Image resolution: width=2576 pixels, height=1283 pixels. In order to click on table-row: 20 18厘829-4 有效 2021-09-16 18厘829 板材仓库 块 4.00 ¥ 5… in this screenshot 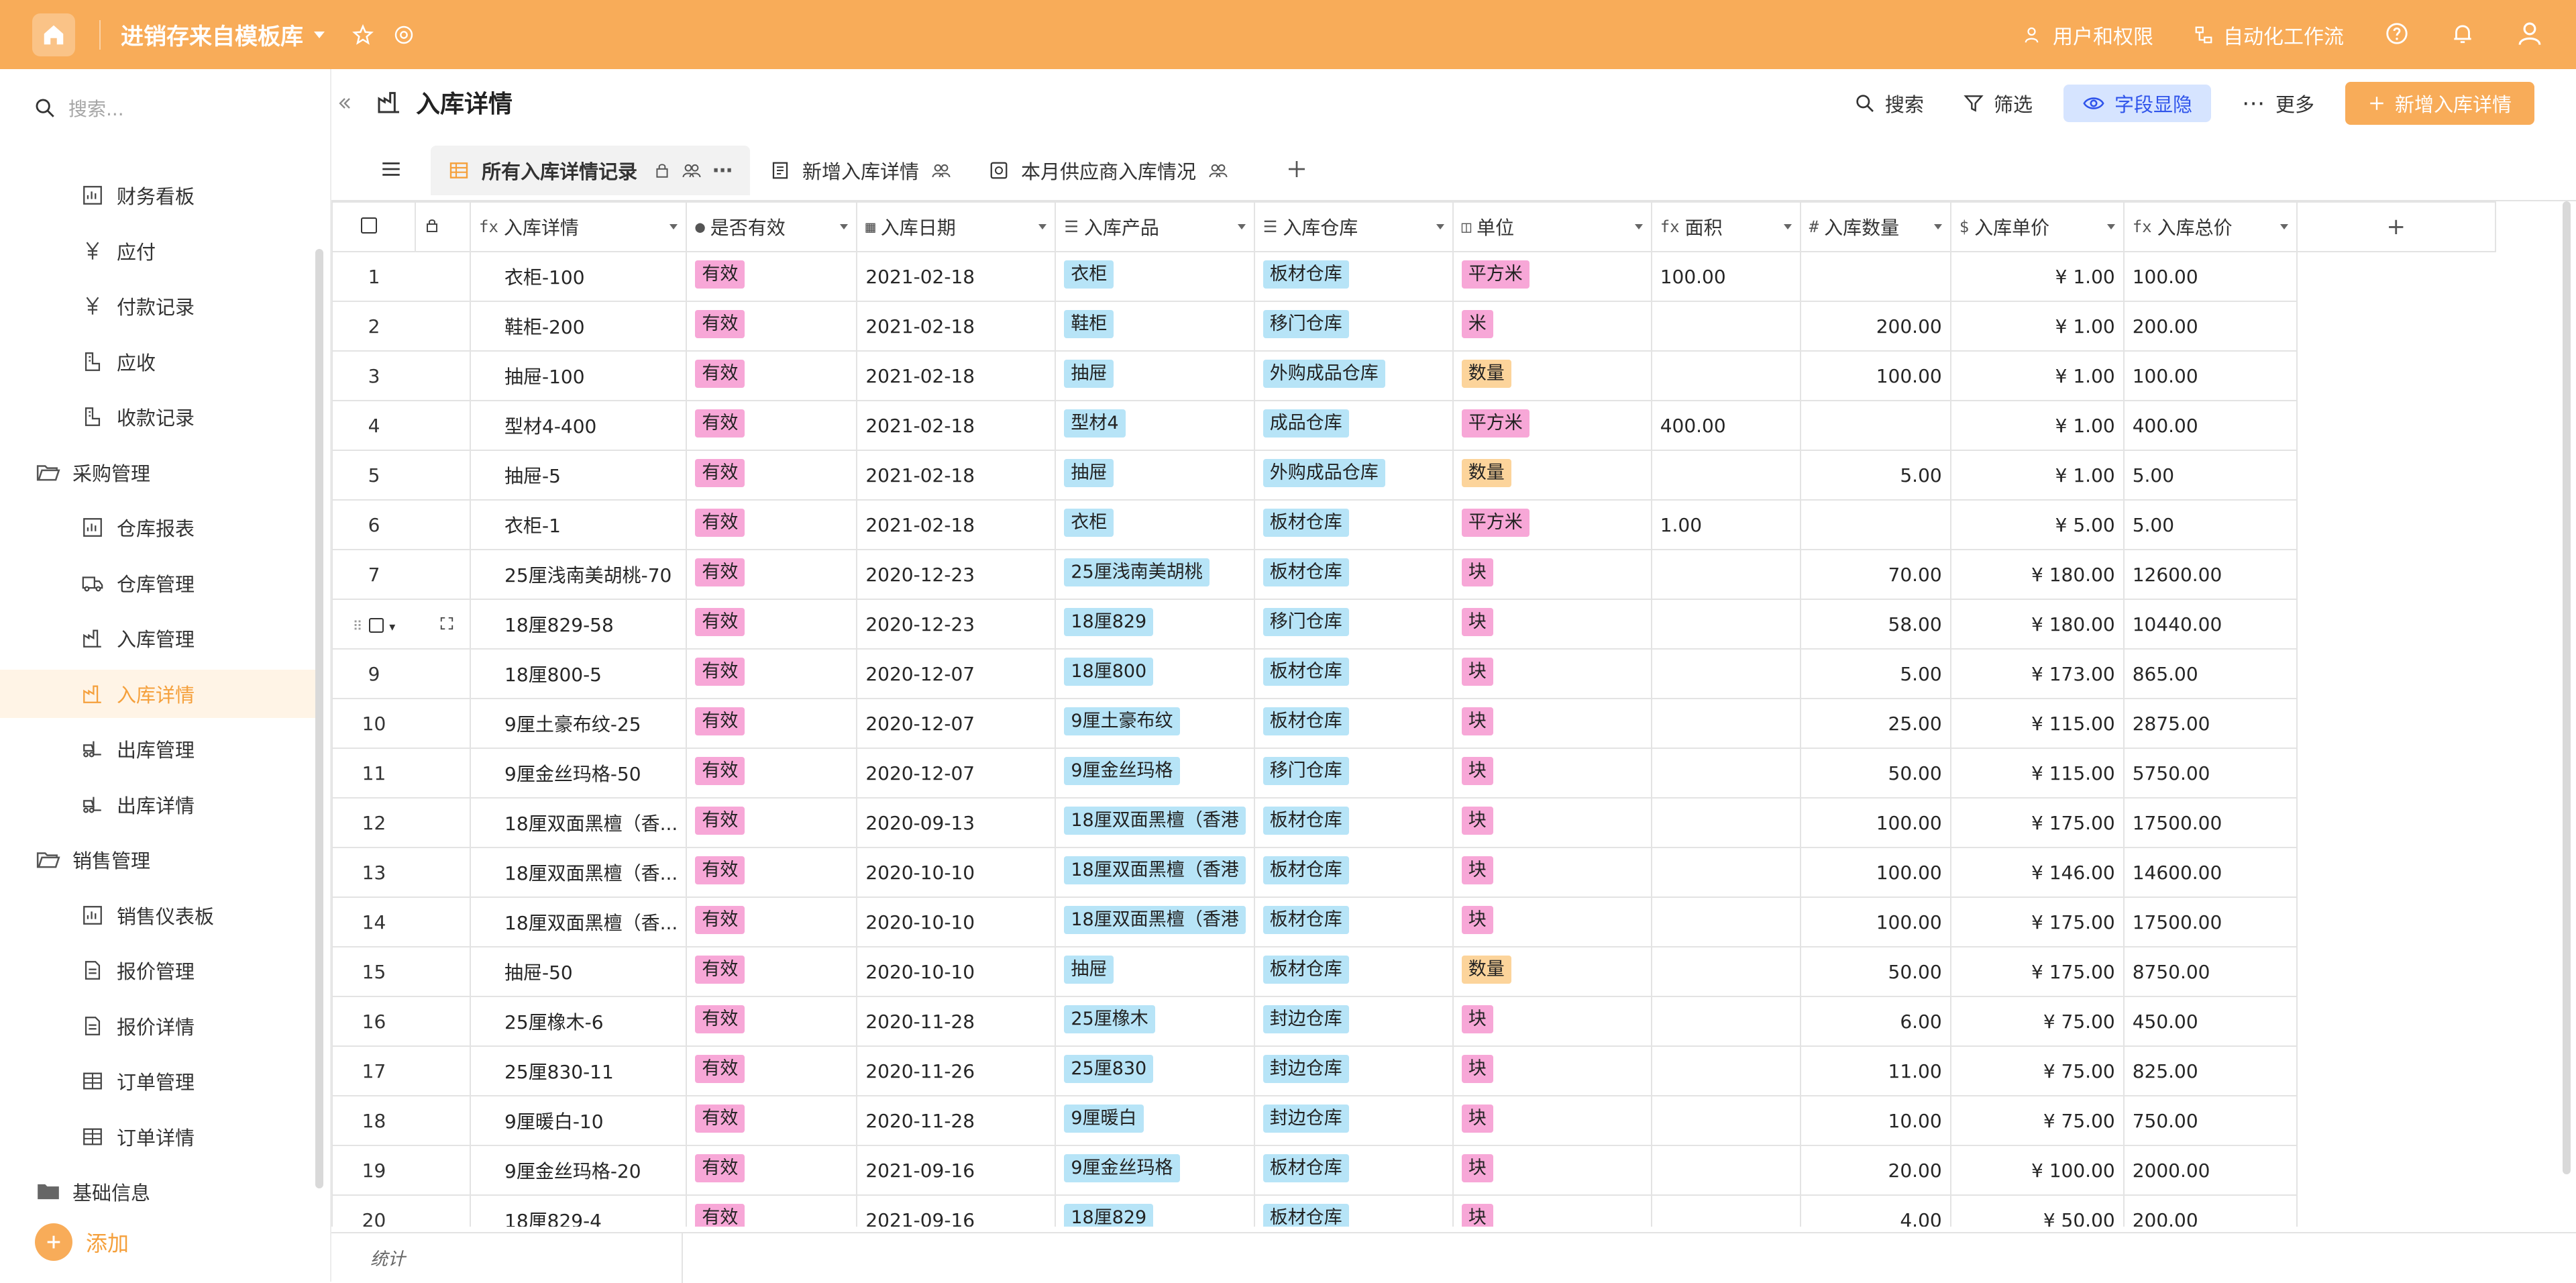, I will do `click(1413, 1210)`.